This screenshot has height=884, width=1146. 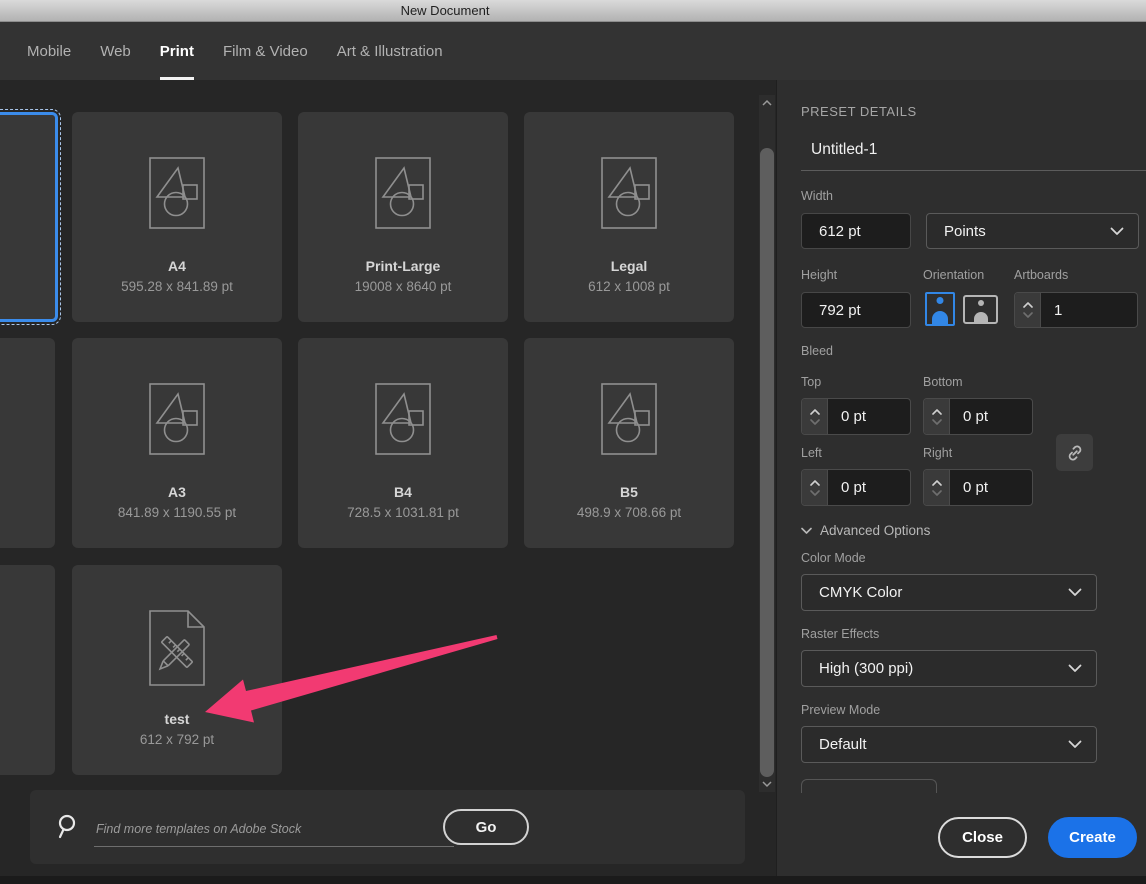 What do you see at coordinates (390, 51) in the screenshot?
I see `tab-art-illustration: Art & Illustration` at bounding box center [390, 51].